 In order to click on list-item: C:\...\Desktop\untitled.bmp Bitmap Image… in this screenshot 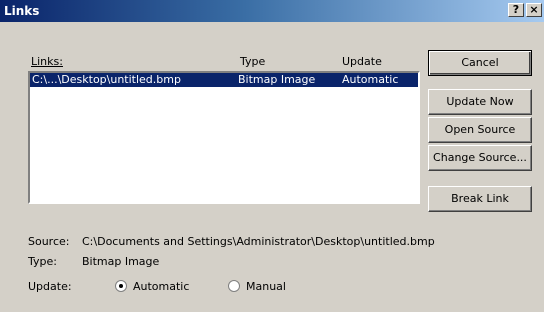, I will do `click(224, 80)`.